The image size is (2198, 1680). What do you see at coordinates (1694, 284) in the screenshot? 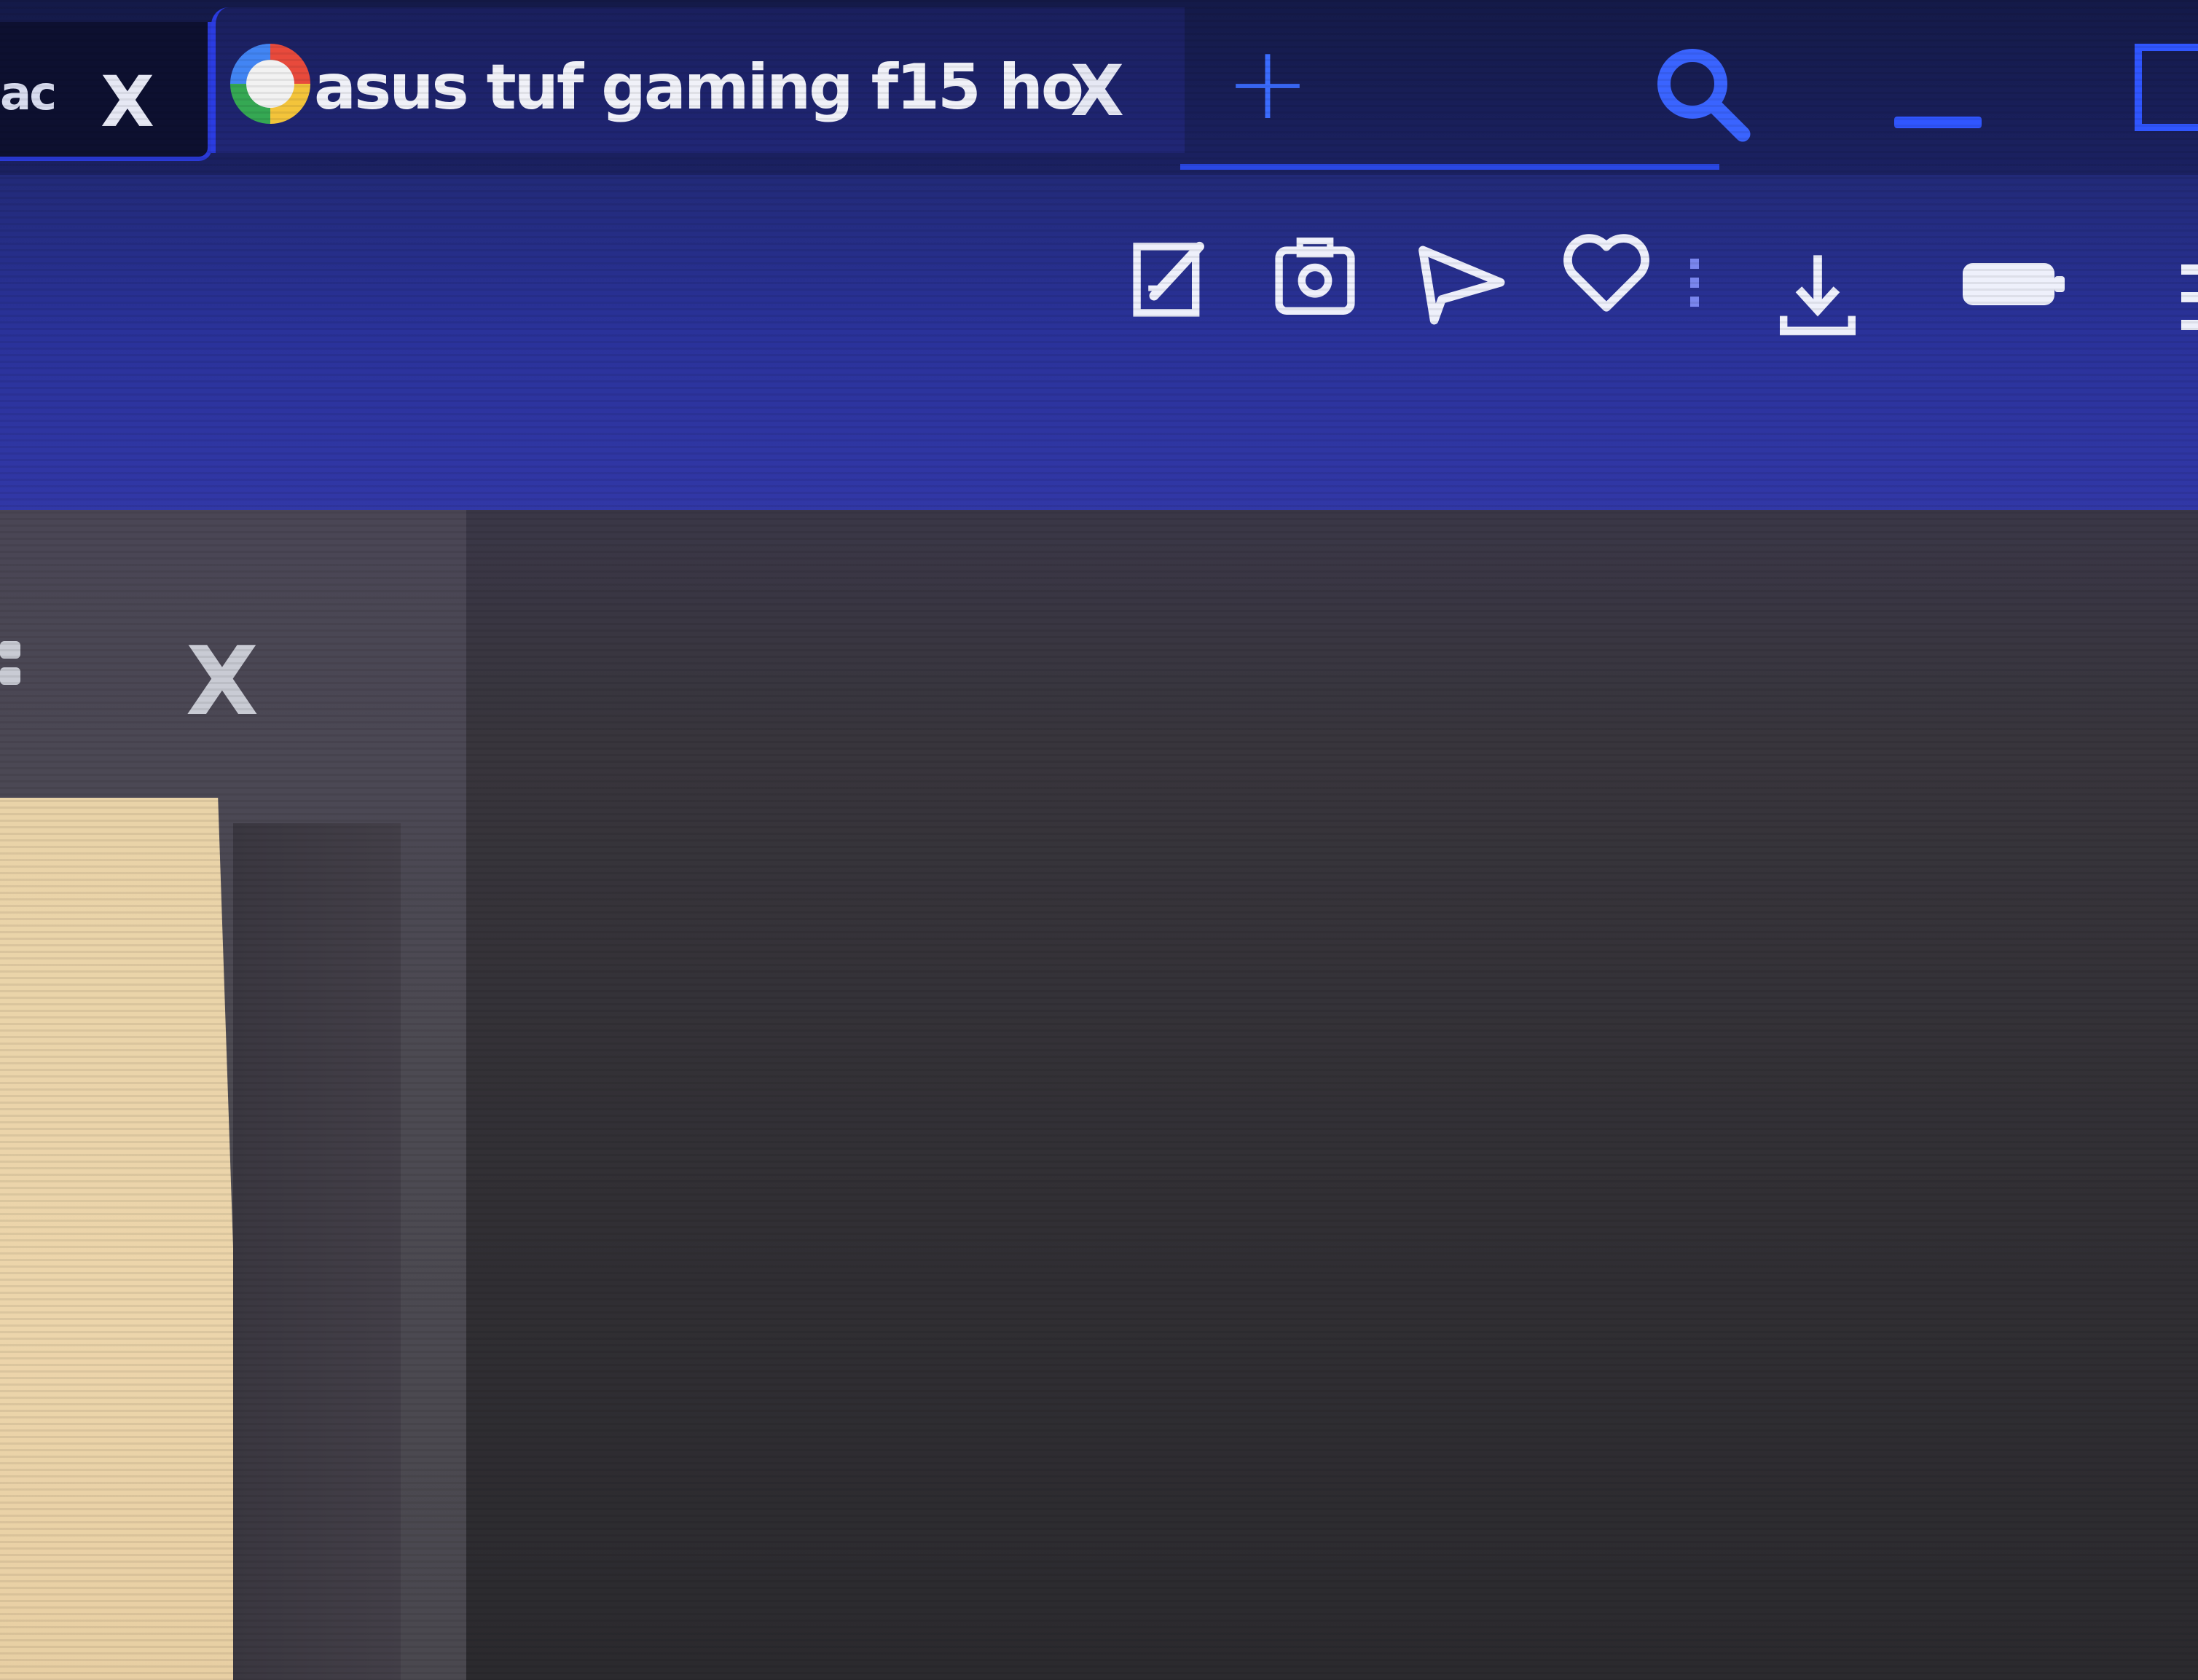
I see `toolbar-separator` at bounding box center [1694, 284].